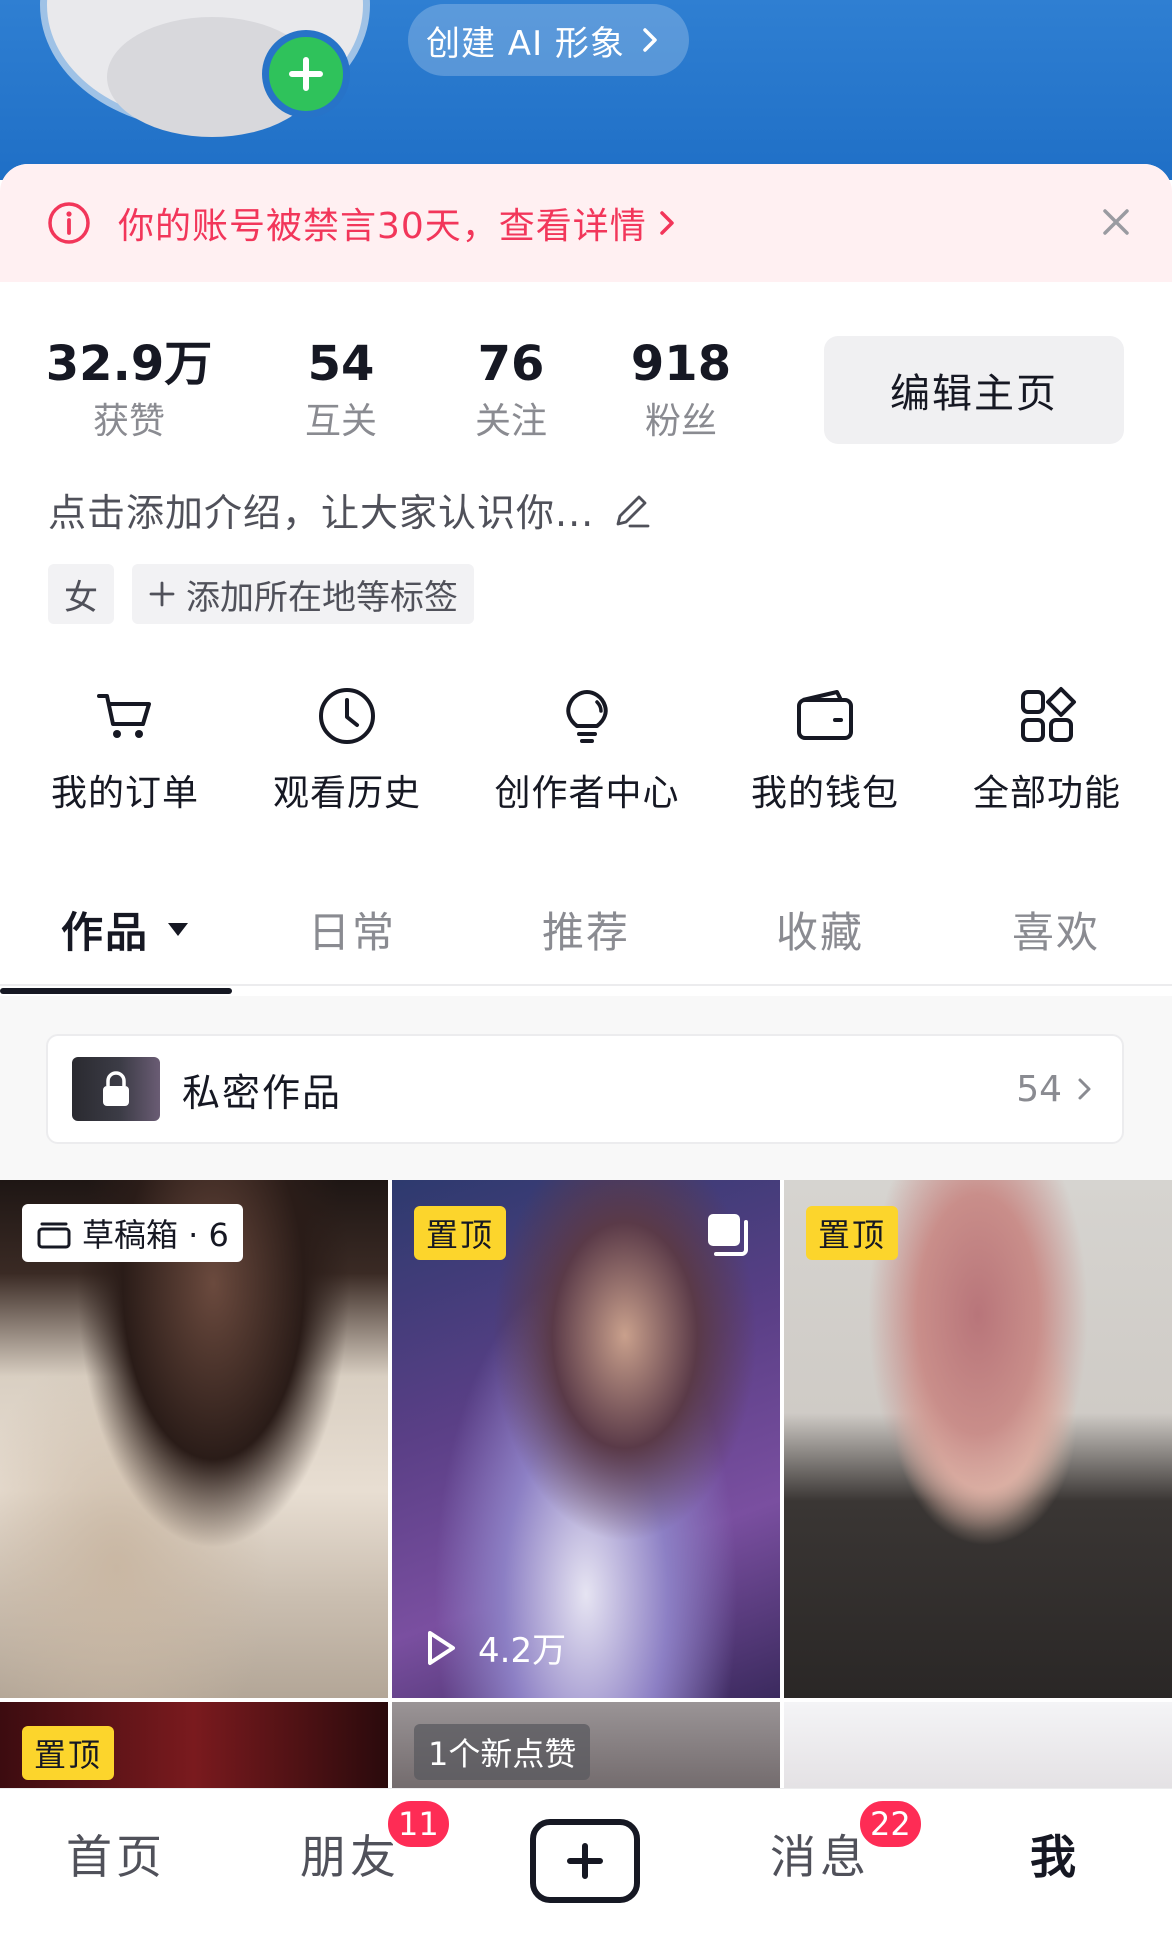  Describe the element at coordinates (347, 750) in the screenshot. I see `feature-history: 观看历史` at that location.